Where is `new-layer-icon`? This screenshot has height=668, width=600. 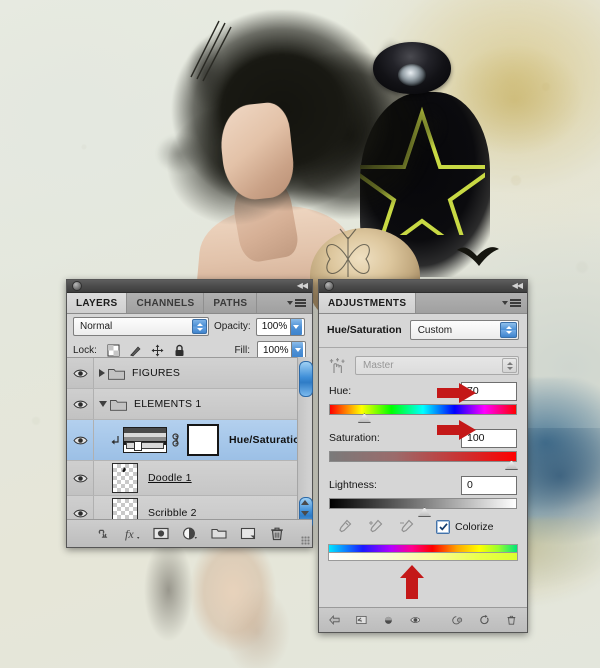 new-layer-icon is located at coordinates (248, 533).